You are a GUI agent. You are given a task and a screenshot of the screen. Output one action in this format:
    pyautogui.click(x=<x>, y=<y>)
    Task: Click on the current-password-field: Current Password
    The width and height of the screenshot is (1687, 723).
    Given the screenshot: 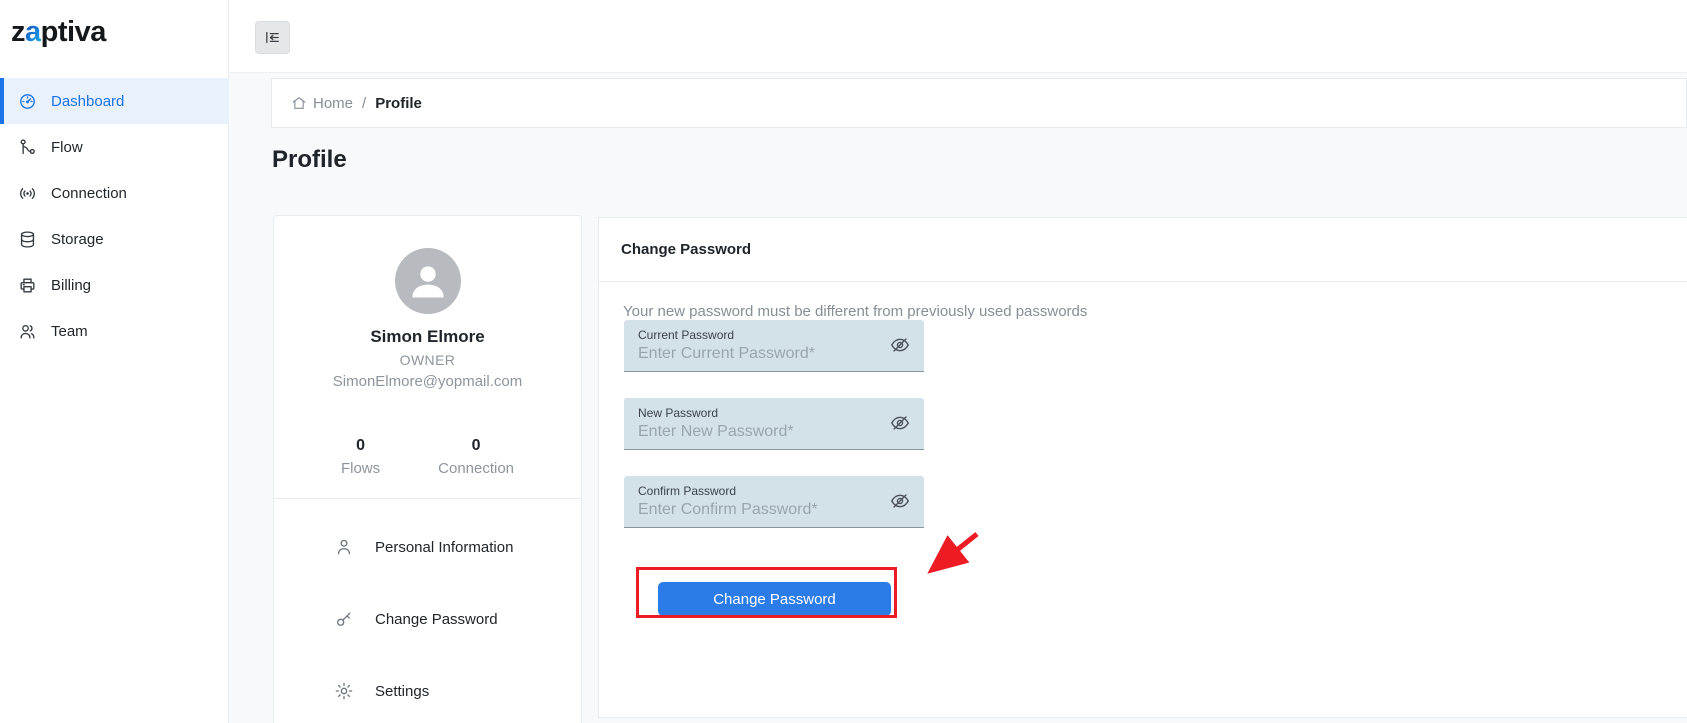 What is the action you would take?
    pyautogui.click(x=774, y=346)
    